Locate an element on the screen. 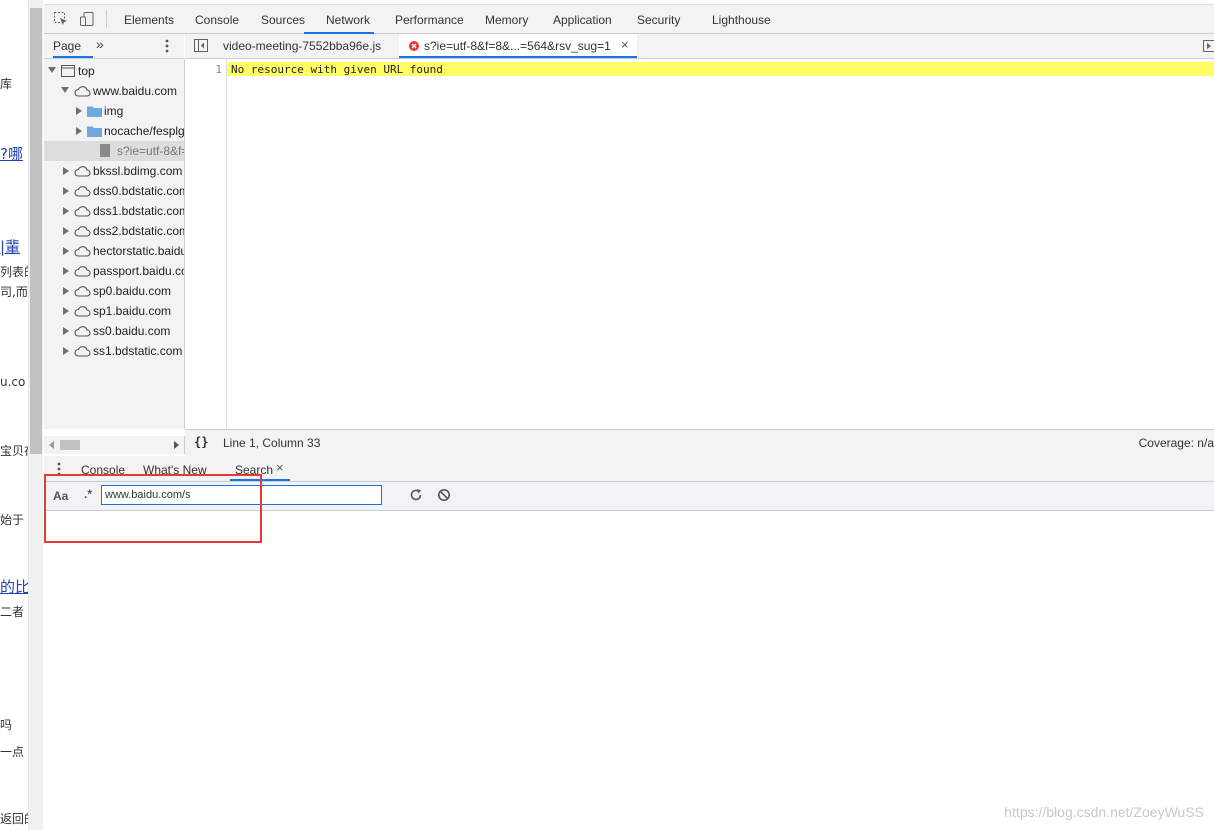 This screenshot has width=1214, height=830. tree-item-label: sp1.baidu.com is located at coordinates (132, 311).